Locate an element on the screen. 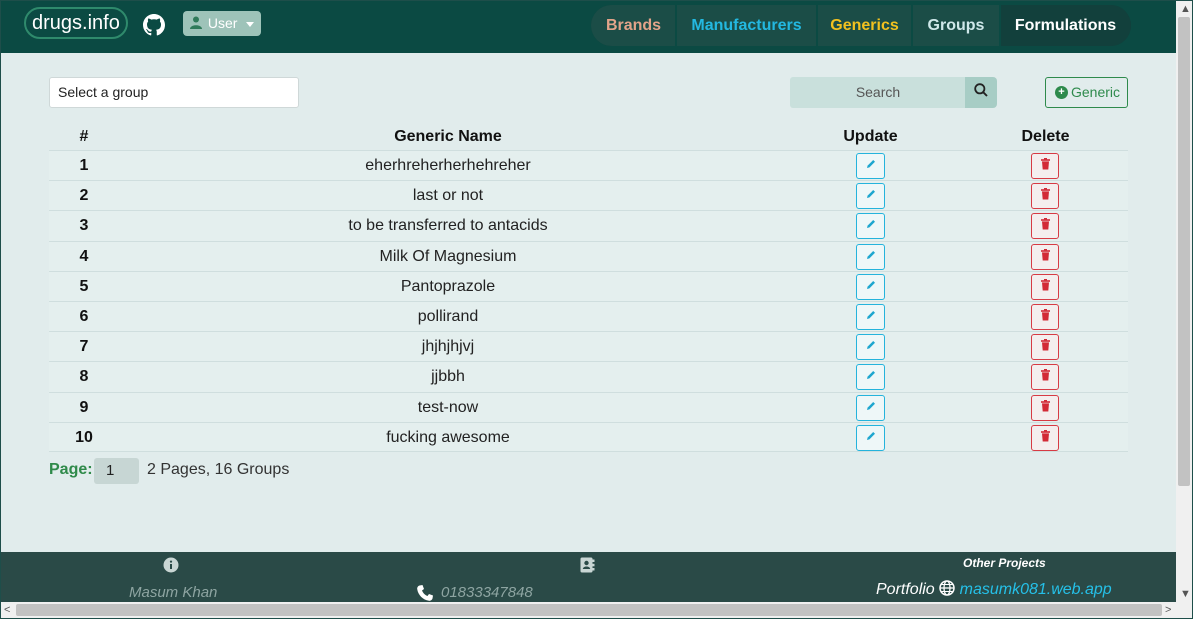 This screenshot has width=1193, height=619. generic-name: Pantoprazole is located at coordinates (448, 286).